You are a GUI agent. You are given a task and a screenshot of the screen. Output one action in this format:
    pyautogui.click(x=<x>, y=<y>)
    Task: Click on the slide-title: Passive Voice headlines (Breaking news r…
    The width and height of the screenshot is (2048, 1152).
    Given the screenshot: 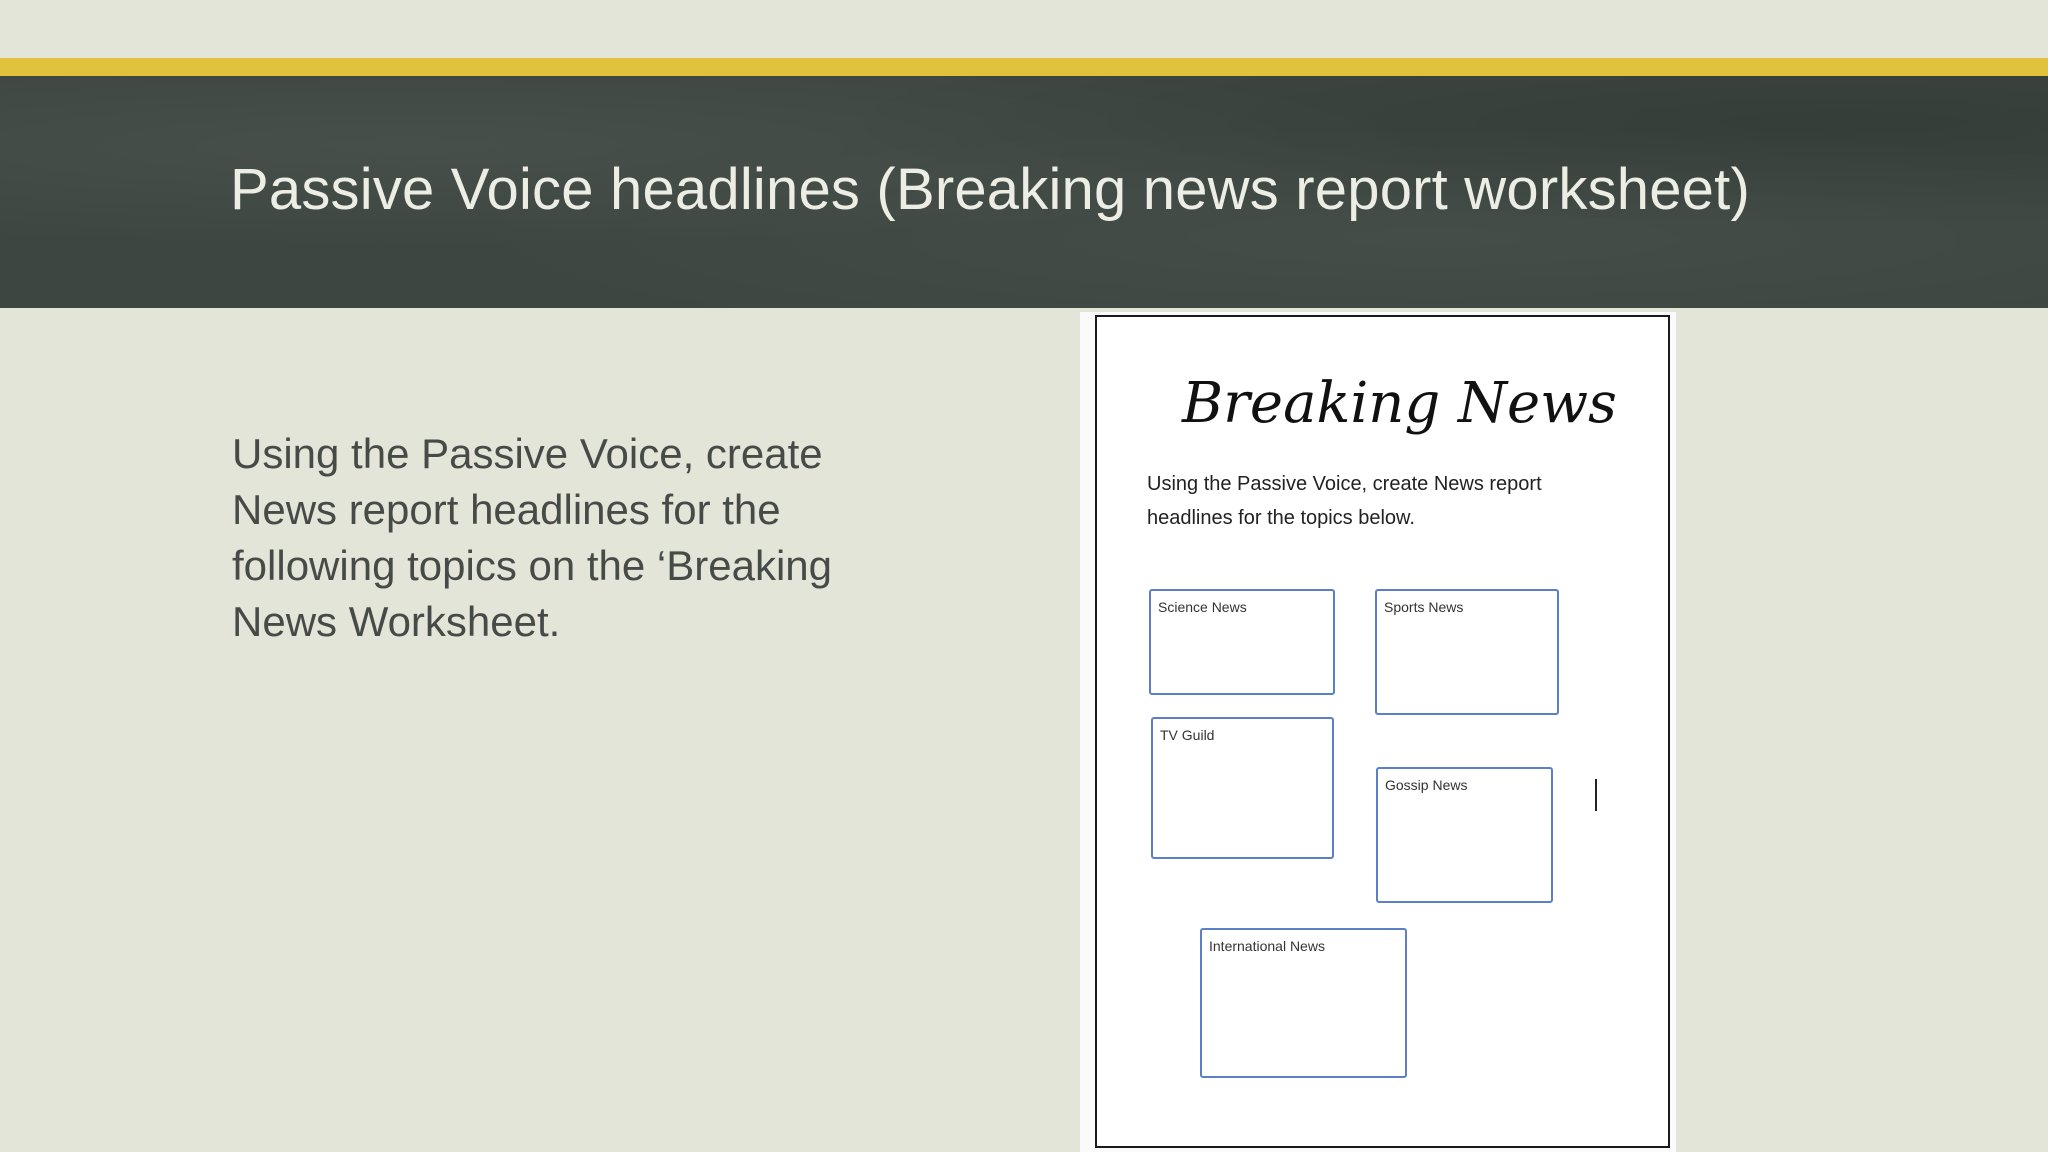 What is the action you would take?
    pyautogui.click(x=990, y=189)
    